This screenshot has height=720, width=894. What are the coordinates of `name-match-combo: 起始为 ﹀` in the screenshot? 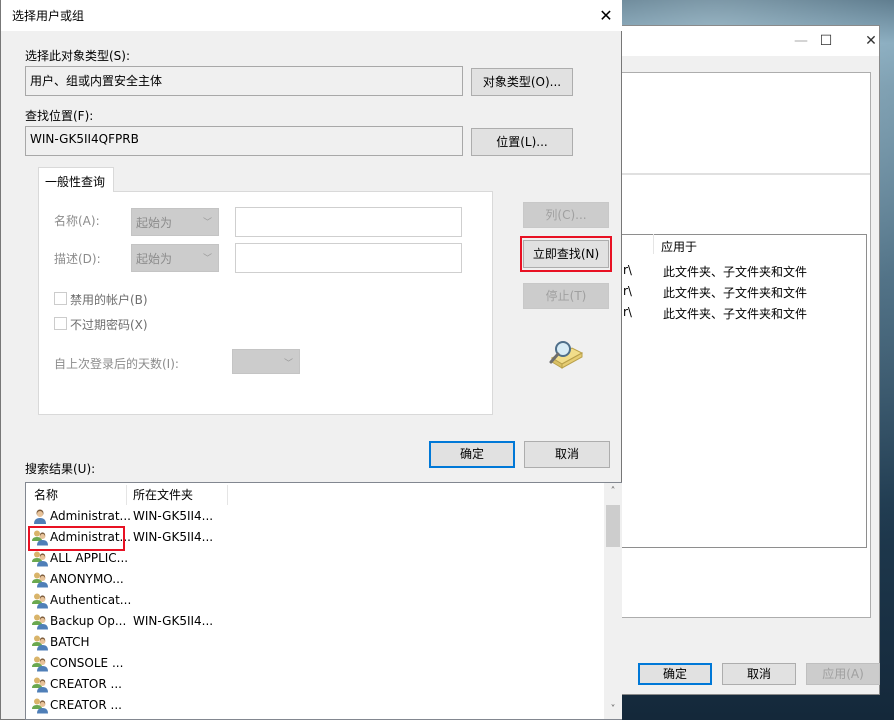 It's located at (175, 222).